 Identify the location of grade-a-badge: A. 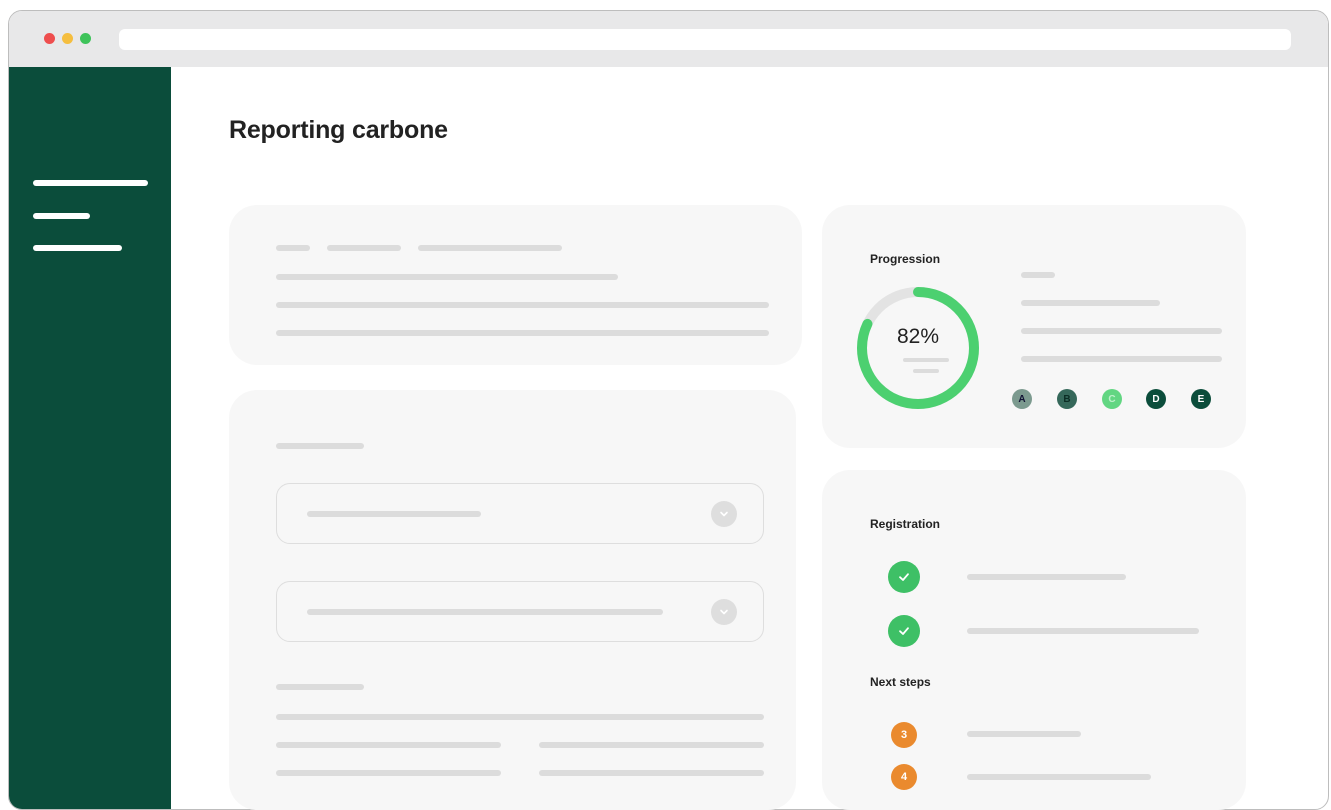
(1022, 399).